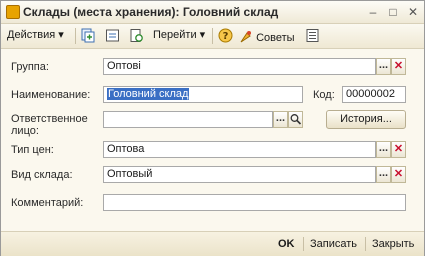  Describe the element at coordinates (398, 149) in the screenshot. I see `price-type-clear-button: ✕` at that location.